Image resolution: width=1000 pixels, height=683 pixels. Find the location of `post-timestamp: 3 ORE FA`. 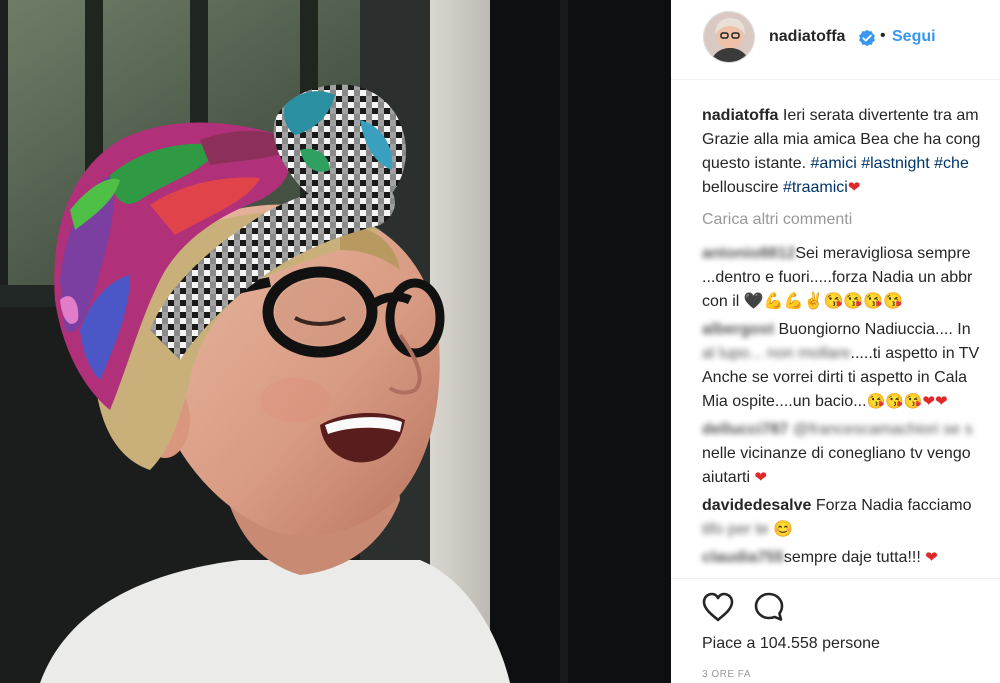

post-timestamp: 3 ORE FA is located at coordinates (727, 674).